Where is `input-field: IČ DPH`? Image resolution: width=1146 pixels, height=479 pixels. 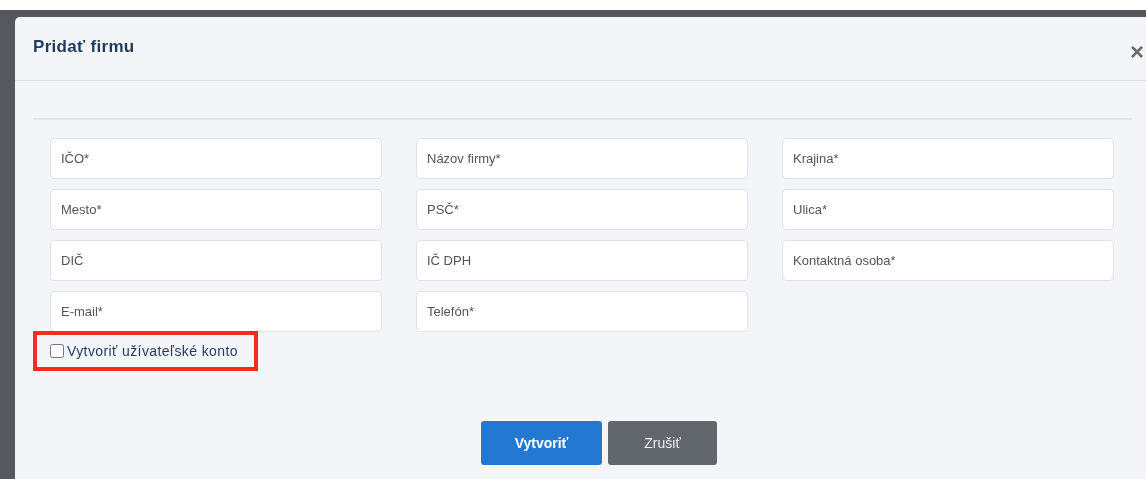 input-field: IČ DPH is located at coordinates (582, 260).